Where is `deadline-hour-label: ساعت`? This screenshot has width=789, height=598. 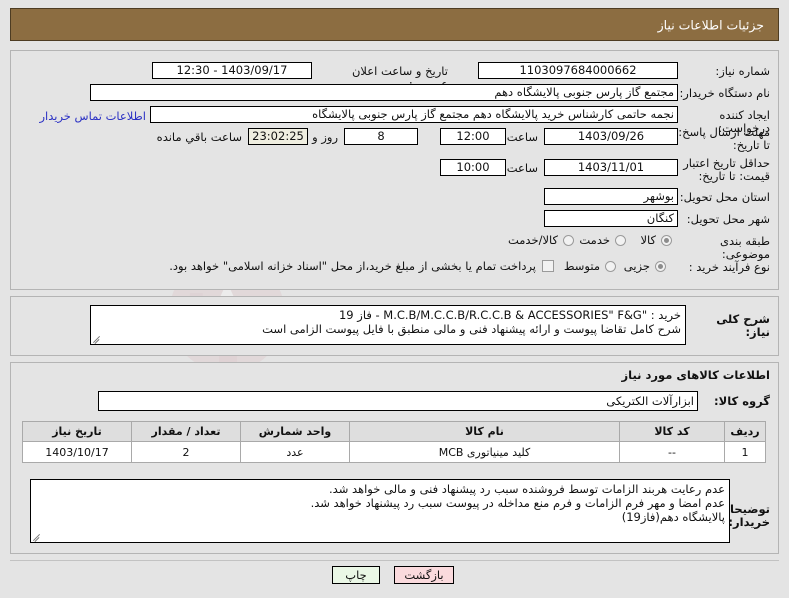 deadline-hour-label: ساعت is located at coordinates (522, 137).